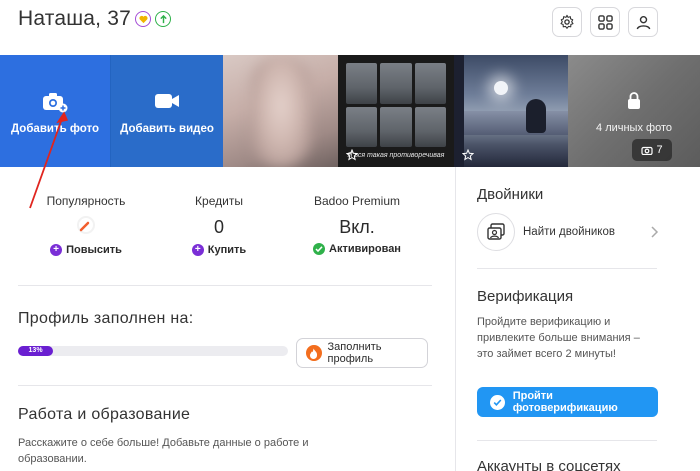  I want to click on photo-verification-label: Пройти фотоверификацию, so click(565, 402).